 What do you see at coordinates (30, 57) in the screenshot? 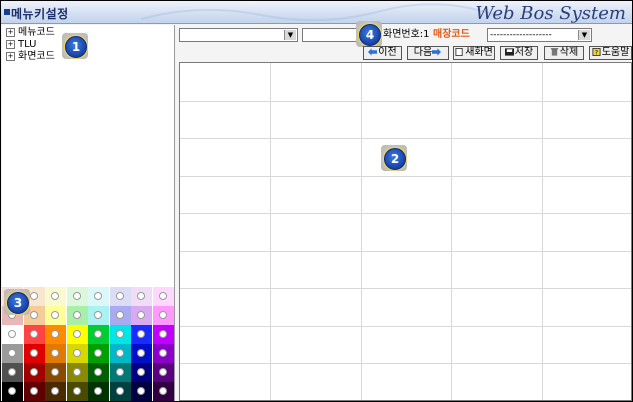
I see `tree-item-screen-code: + 화면코드` at bounding box center [30, 57].